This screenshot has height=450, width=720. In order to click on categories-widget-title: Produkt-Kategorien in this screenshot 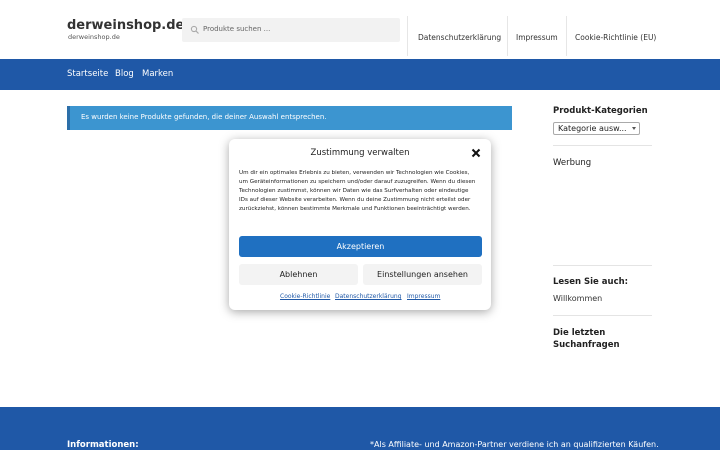, I will do `click(600, 111)`.